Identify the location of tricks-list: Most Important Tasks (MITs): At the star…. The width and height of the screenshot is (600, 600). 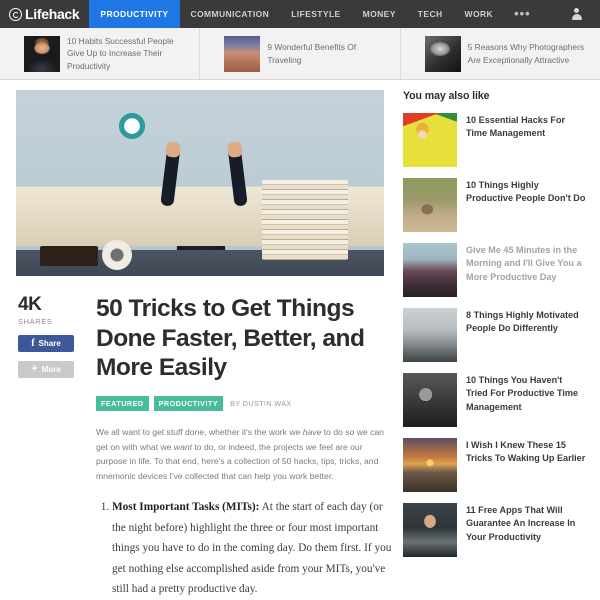
(245, 548).